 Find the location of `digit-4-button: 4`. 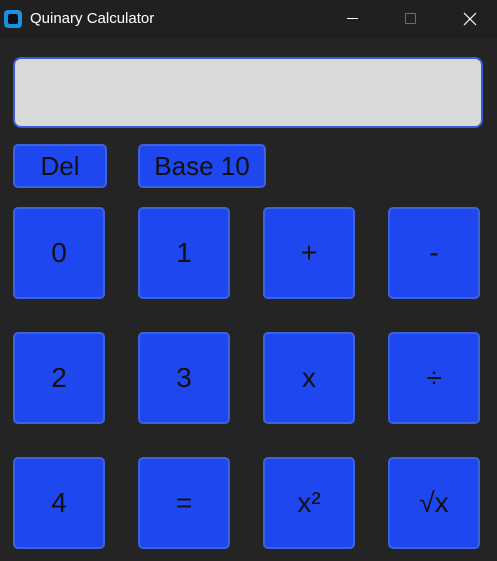

digit-4-button: 4 is located at coordinates (59, 503).